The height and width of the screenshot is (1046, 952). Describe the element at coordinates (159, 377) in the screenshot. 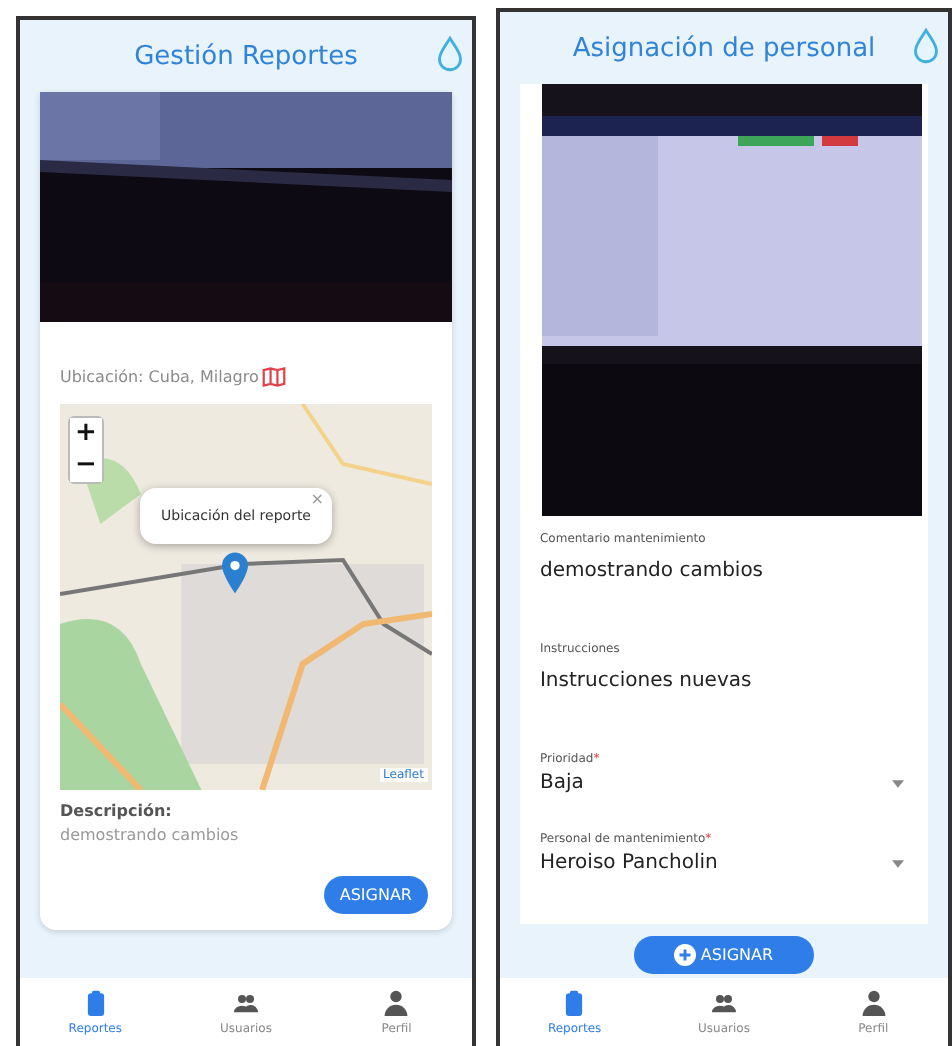

I see `location-label: Ubicación: Cuba, Milagro` at that location.